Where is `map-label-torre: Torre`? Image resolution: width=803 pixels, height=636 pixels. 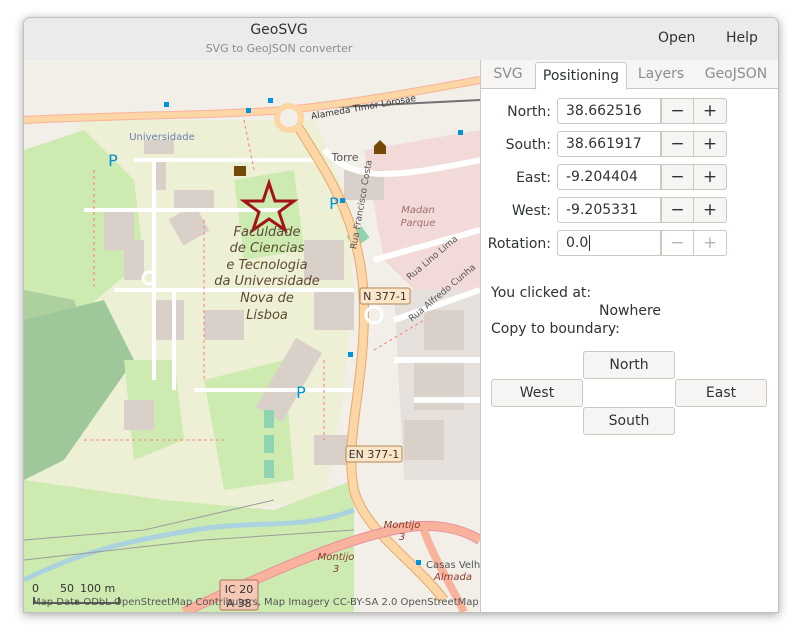
map-label-torre: Torre is located at coordinates (345, 157).